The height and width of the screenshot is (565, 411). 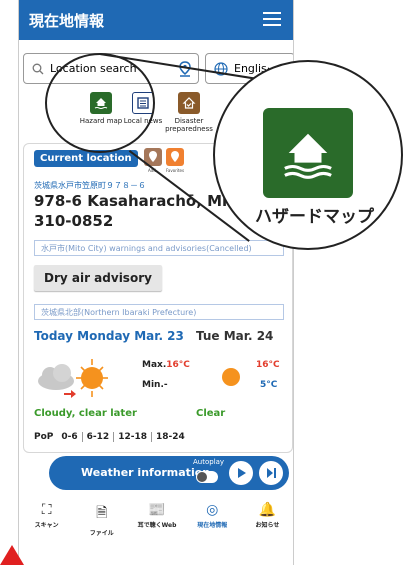 I want to click on sun-icon, so click(x=231, y=377).